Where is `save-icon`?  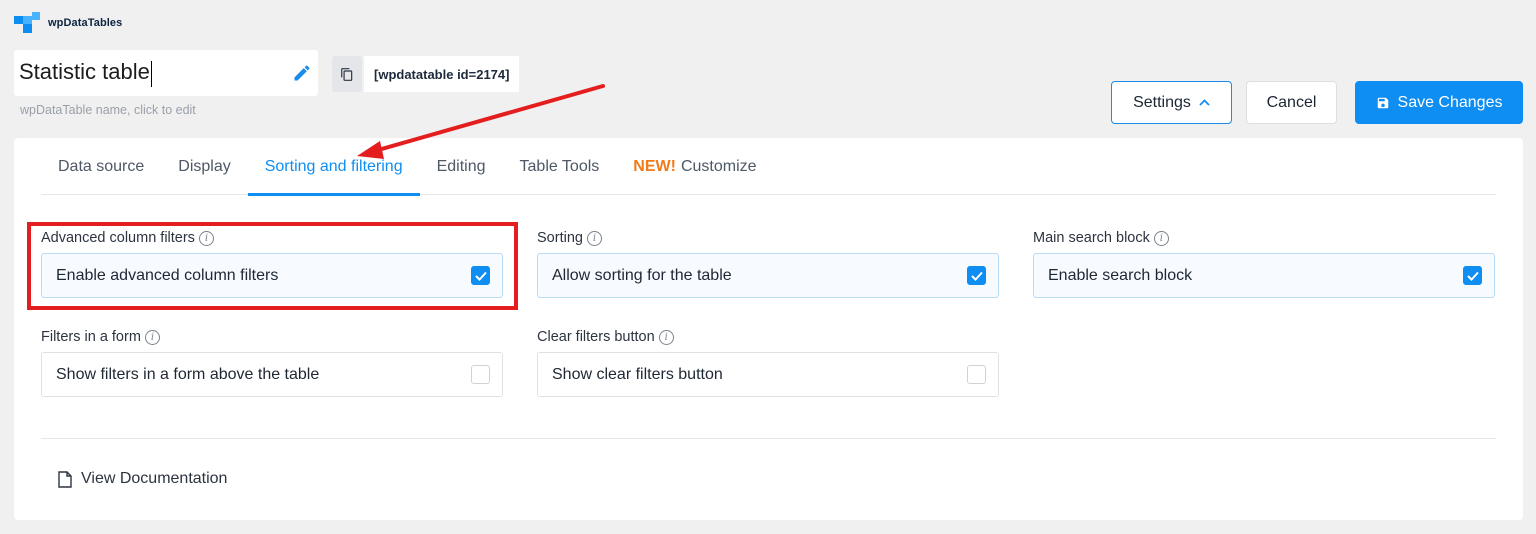 save-icon is located at coordinates (1382, 102).